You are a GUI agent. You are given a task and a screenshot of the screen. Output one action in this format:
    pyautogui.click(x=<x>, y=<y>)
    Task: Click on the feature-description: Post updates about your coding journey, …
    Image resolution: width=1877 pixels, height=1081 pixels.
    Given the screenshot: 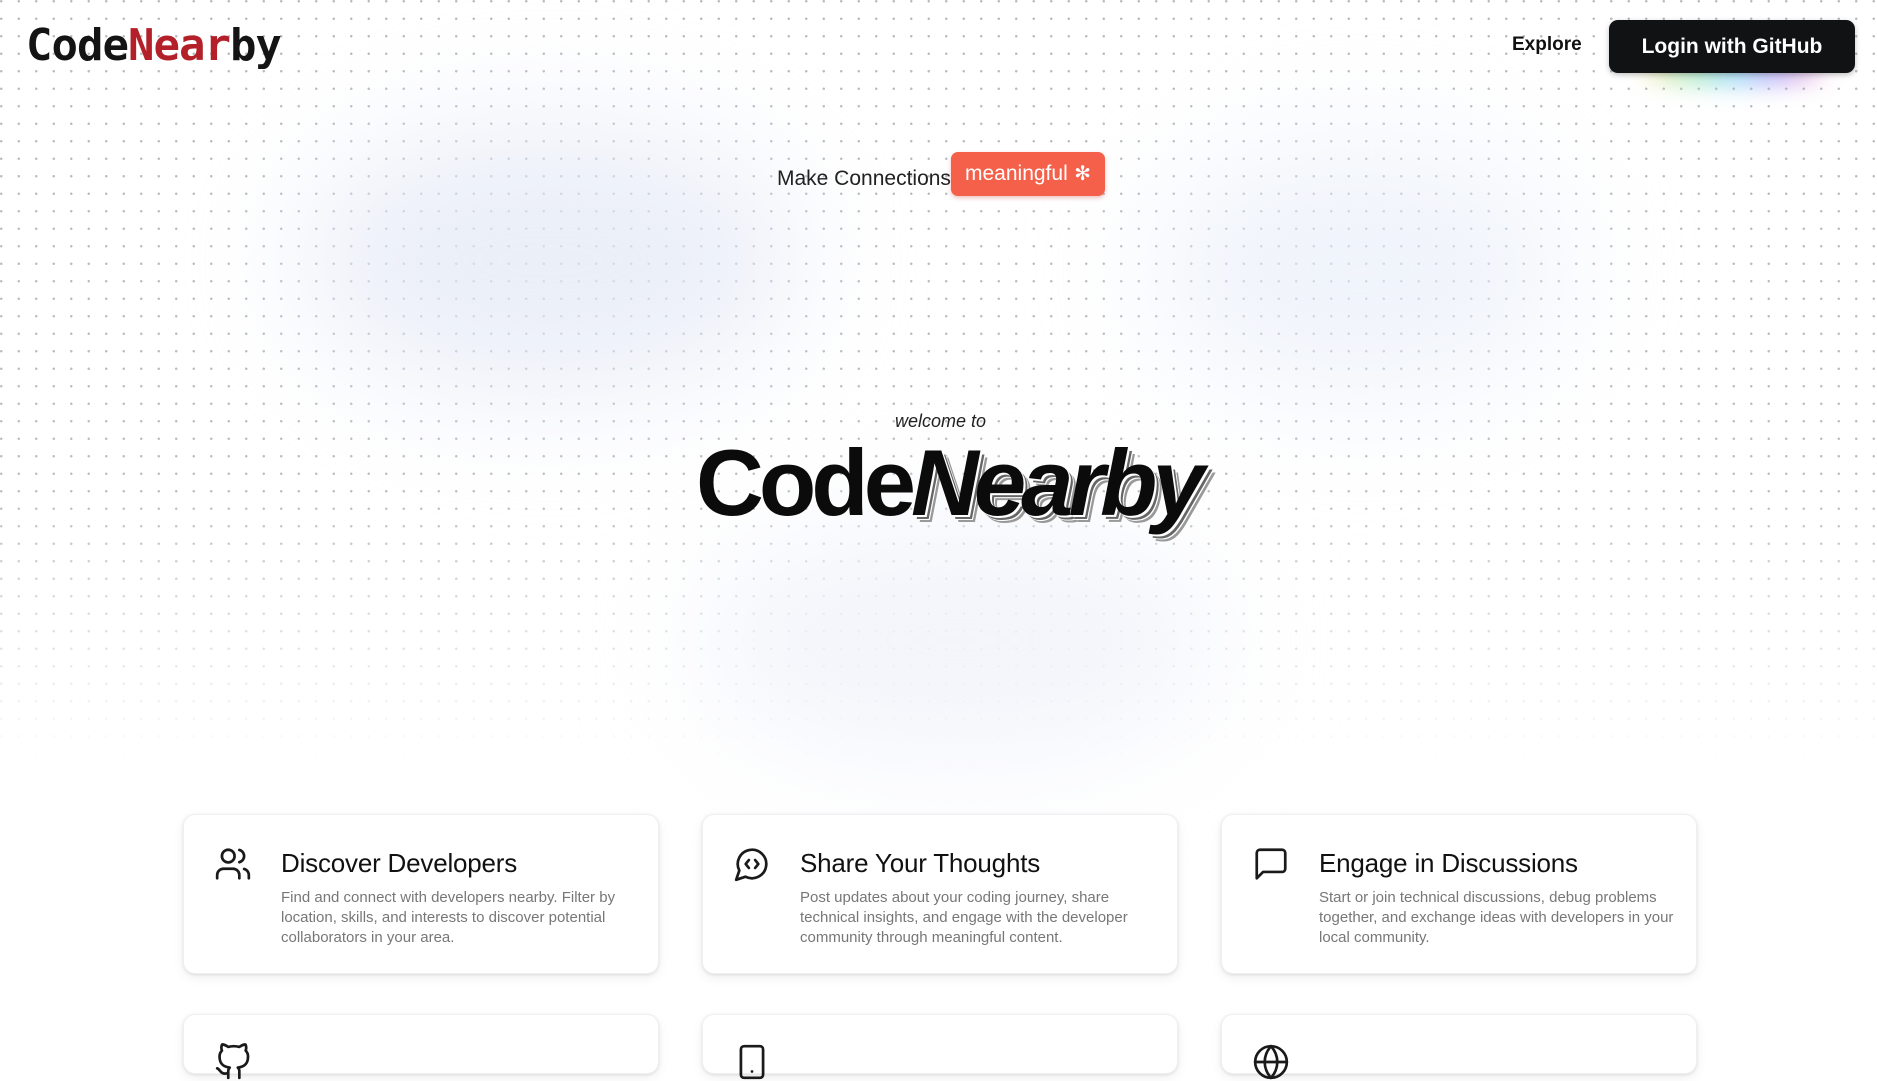 What is the action you would take?
    pyautogui.click(x=964, y=917)
    